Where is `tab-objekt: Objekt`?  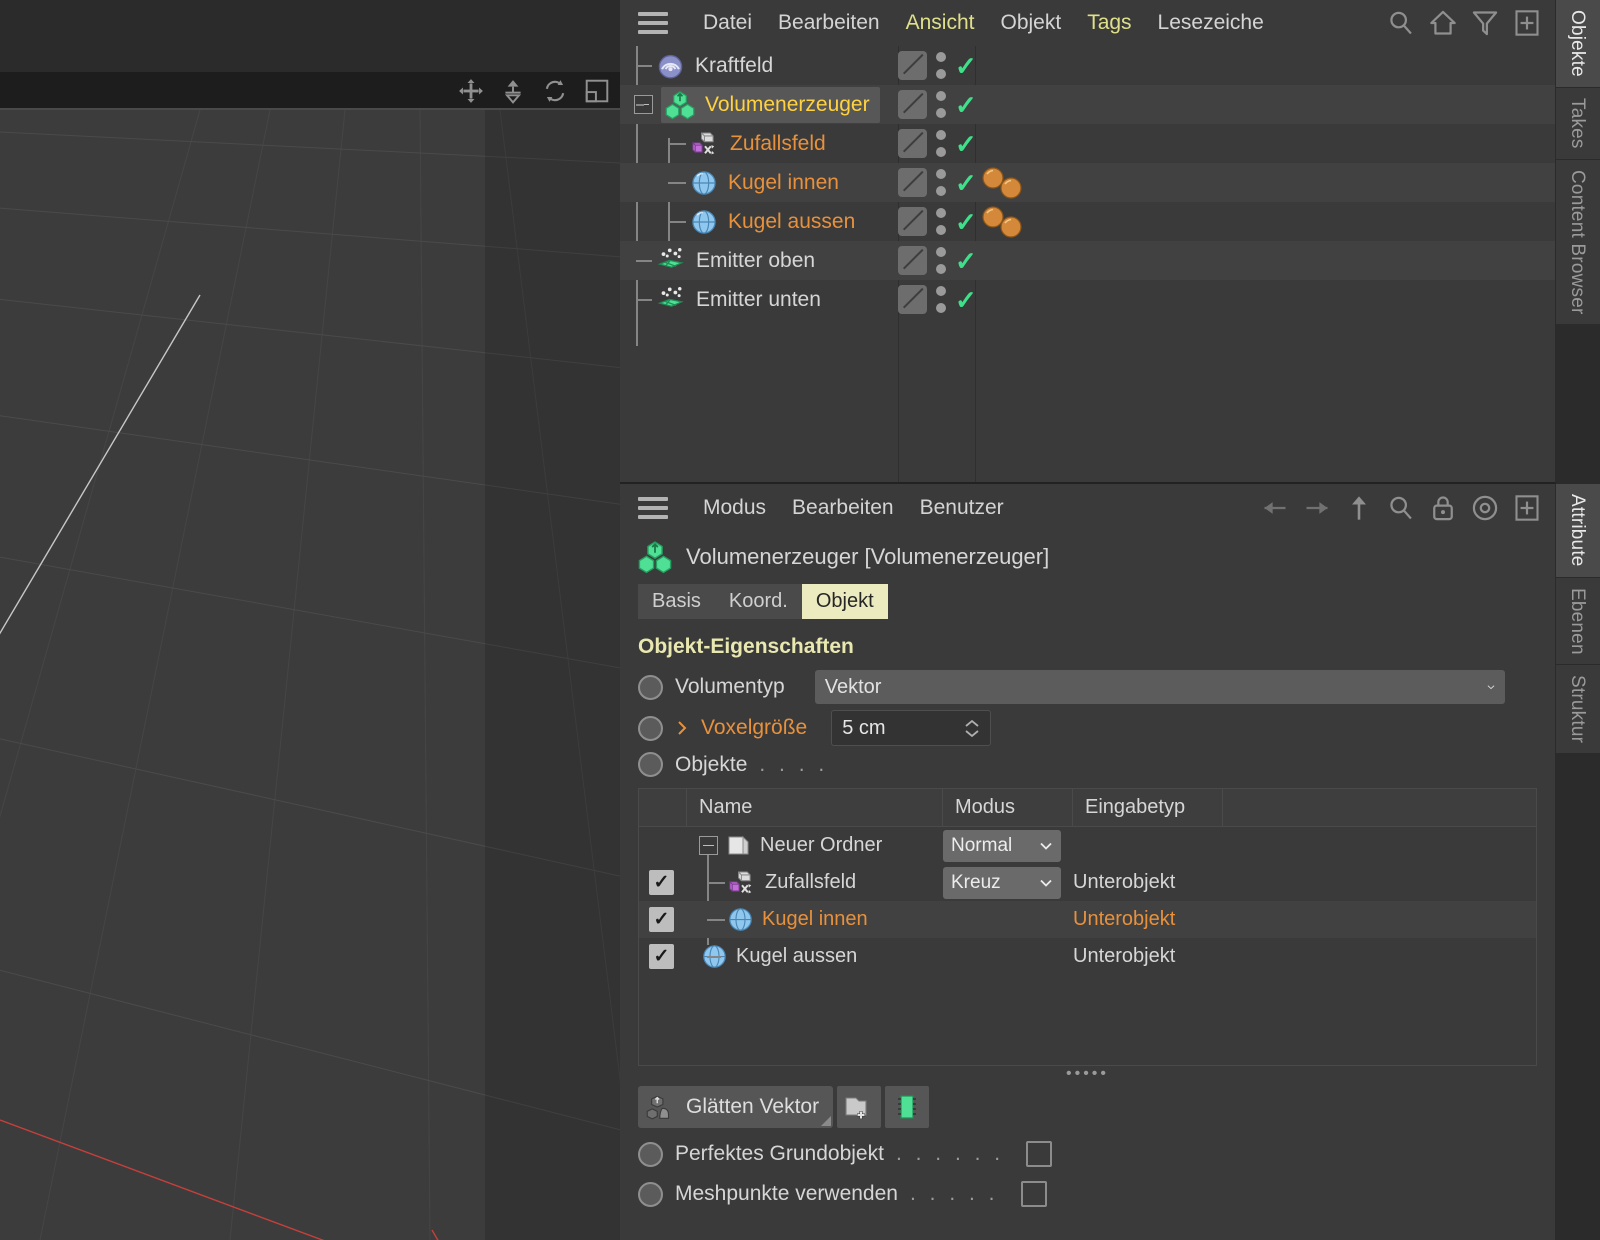
tab-objekt: Objekt is located at coordinates (844, 601).